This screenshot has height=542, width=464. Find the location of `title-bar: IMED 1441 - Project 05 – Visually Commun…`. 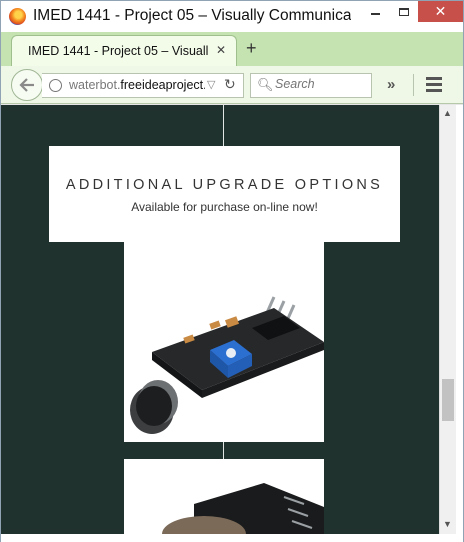

title-bar: IMED 1441 - Project 05 – Visually Commun… is located at coordinates (232, 16).